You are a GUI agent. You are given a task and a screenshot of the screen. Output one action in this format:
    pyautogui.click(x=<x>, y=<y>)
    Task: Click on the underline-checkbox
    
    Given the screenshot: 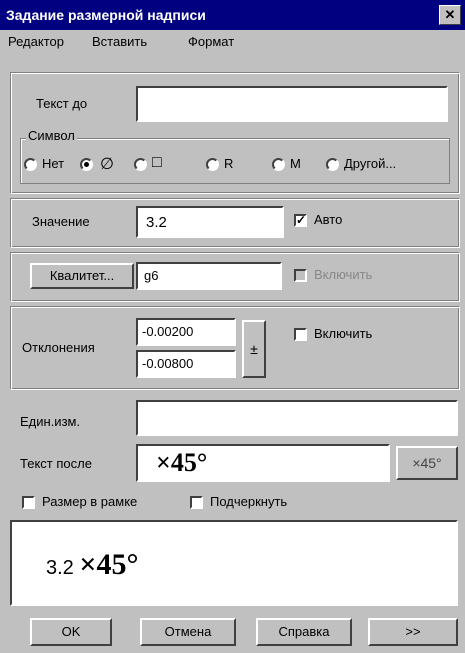 What is the action you would take?
    pyautogui.click(x=196, y=502)
    